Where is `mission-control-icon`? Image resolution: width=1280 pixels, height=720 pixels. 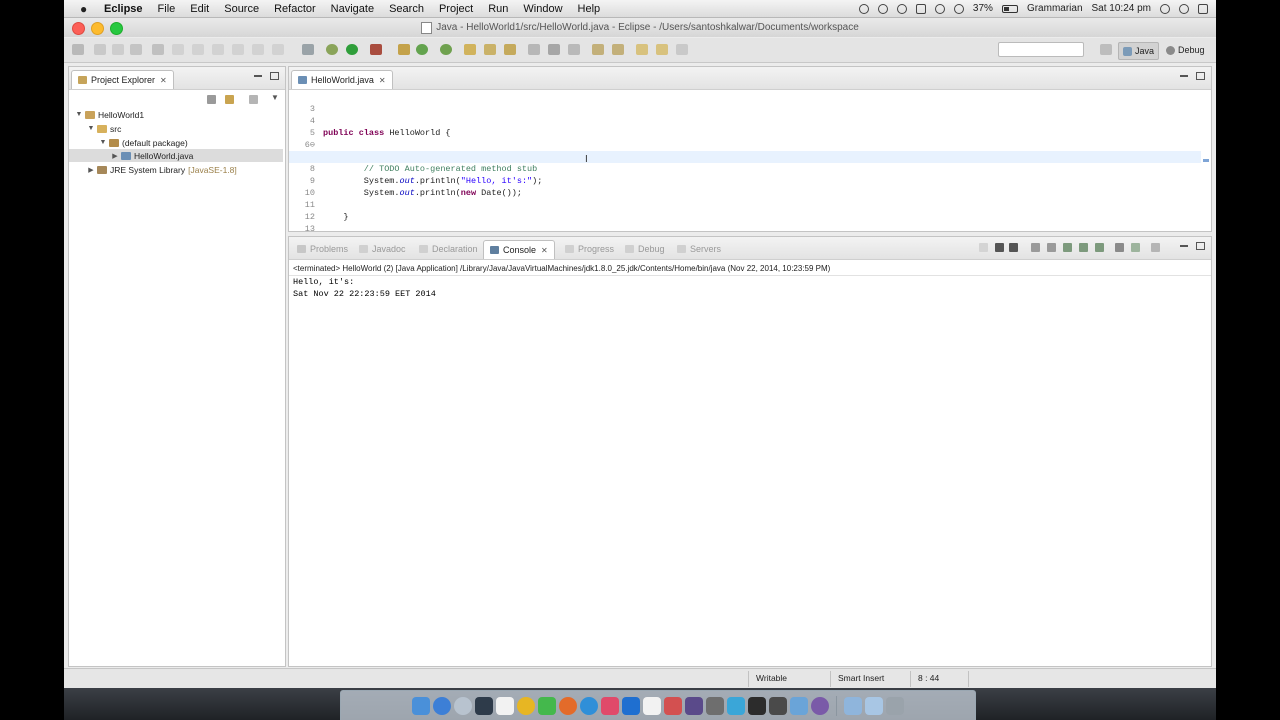
mission-control-icon is located at coordinates (484, 706).